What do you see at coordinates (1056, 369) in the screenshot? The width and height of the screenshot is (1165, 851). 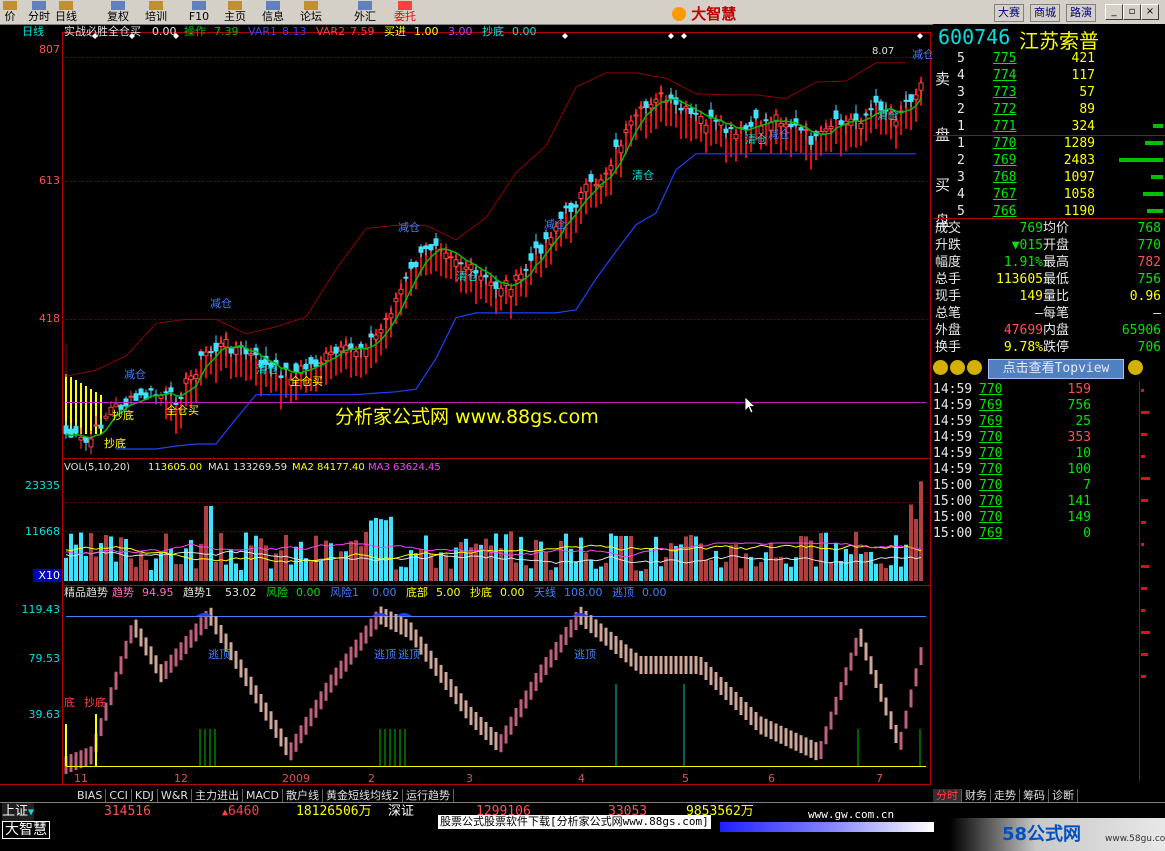 I see `topview-button: 点击查看Topview` at bounding box center [1056, 369].